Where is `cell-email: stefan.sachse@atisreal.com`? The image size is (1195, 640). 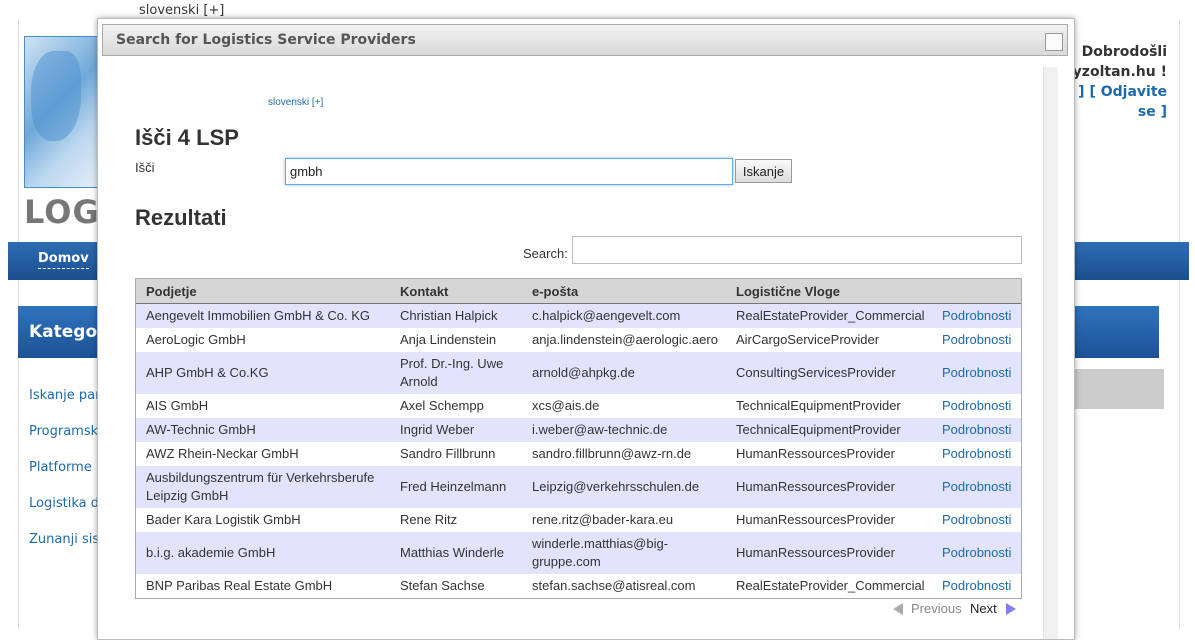 cell-email: stefan.sachse@atisreal.com is located at coordinates (624, 585).